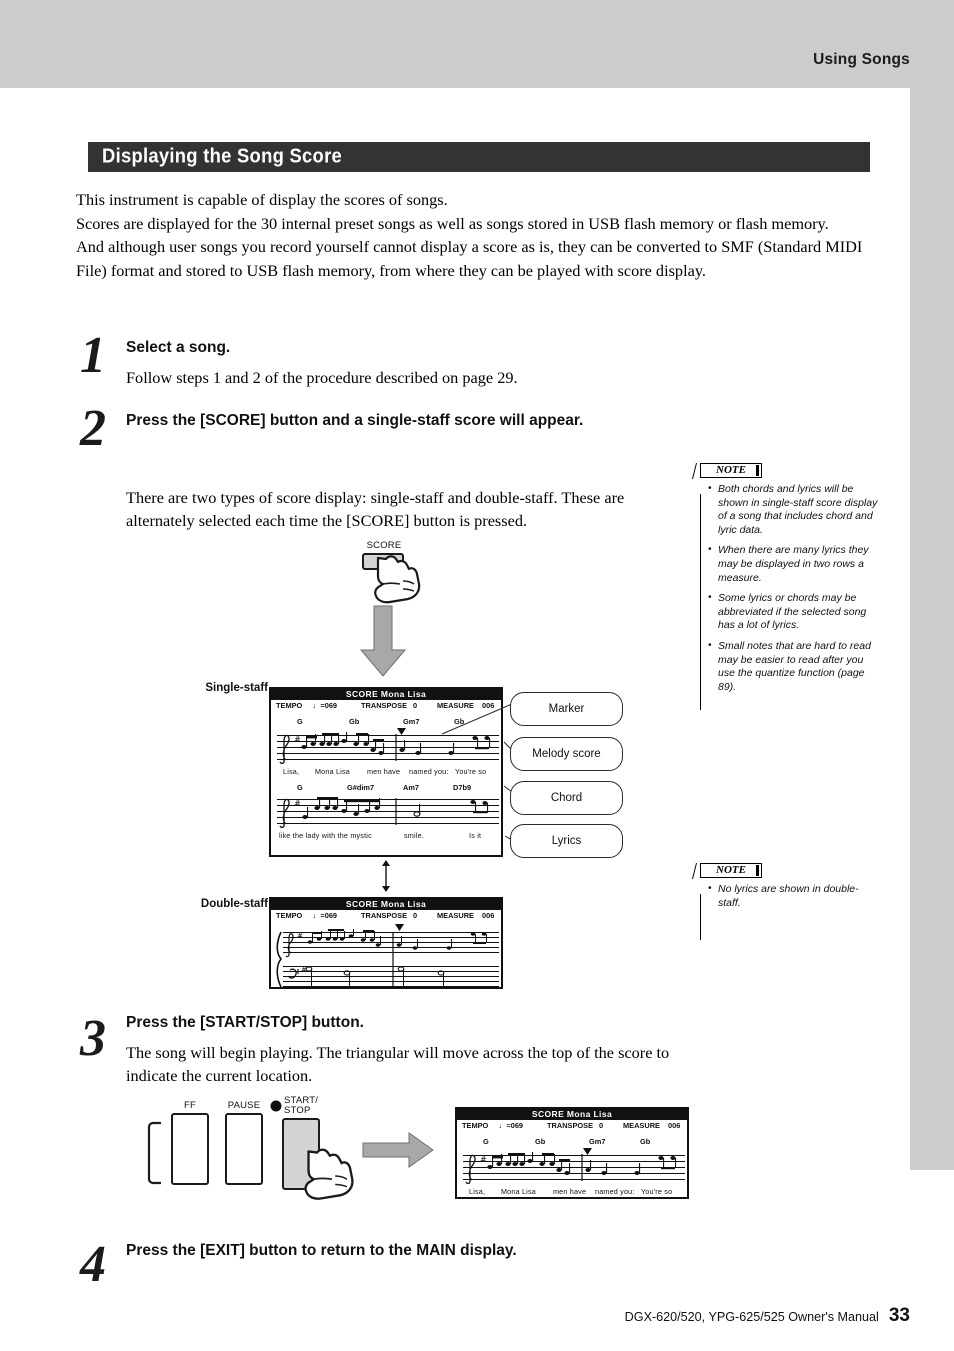 The height and width of the screenshot is (1351, 954). Describe the element at coordinates (899, 1315) in the screenshot. I see `page-number: 33` at that location.